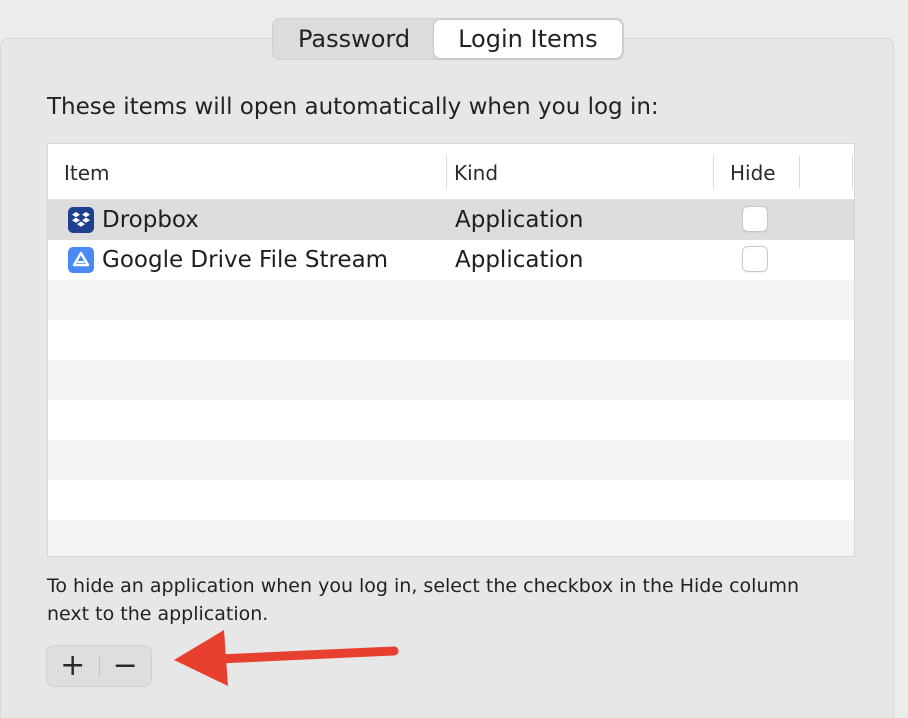 The width and height of the screenshot is (908, 718). I want to click on dropbox-icon, so click(81, 220).